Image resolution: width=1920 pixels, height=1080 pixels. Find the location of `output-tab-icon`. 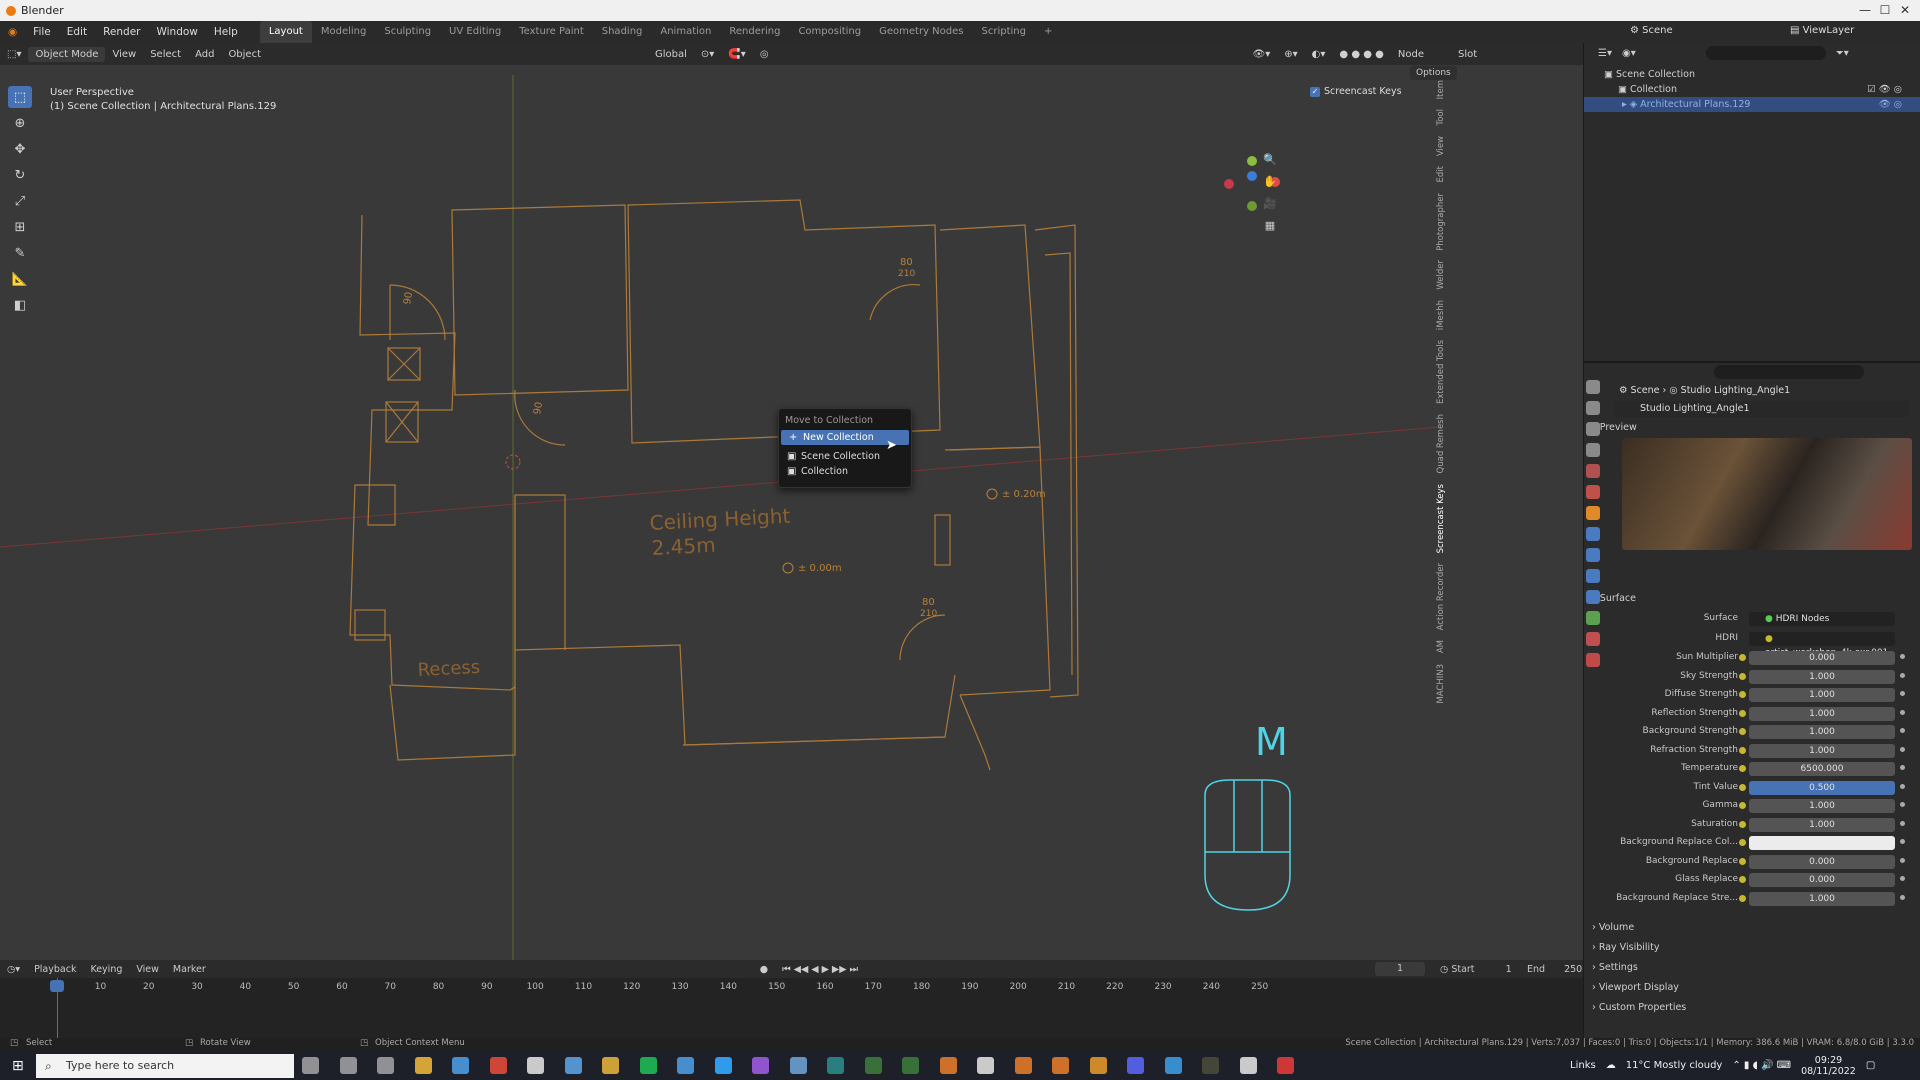

output-tab-icon is located at coordinates (1593, 429).